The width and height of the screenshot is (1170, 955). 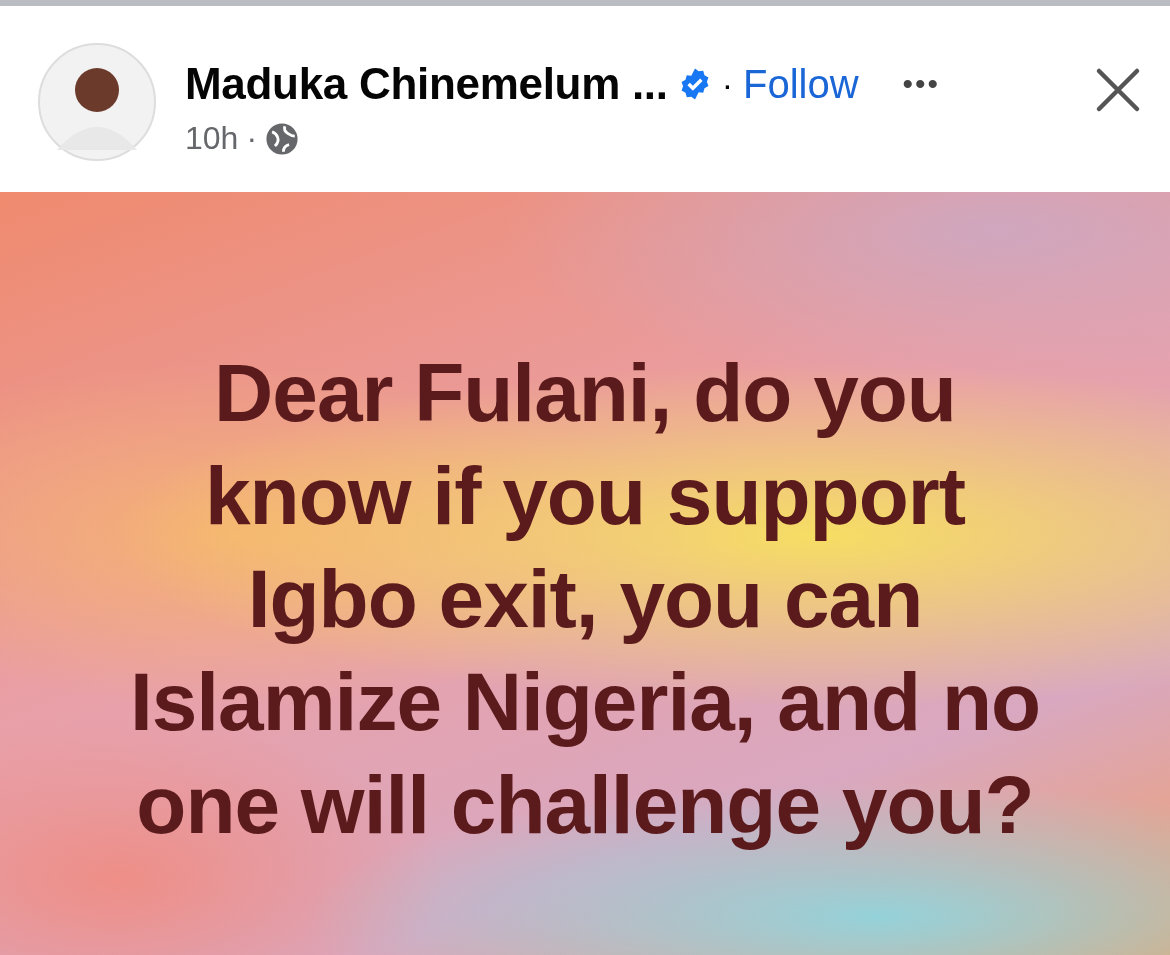 I want to click on follow-link: Follow, so click(x=801, y=84).